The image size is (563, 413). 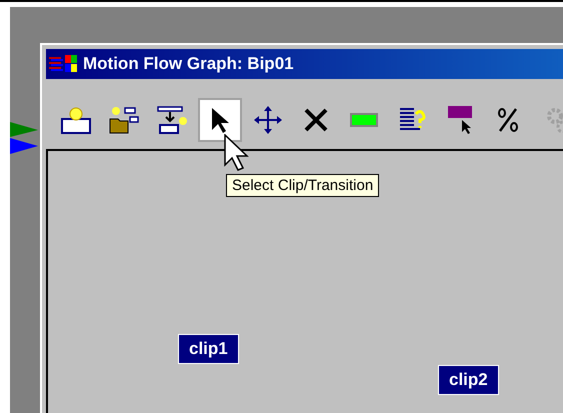 I want to click on app-logo-icon, so click(x=63, y=64).